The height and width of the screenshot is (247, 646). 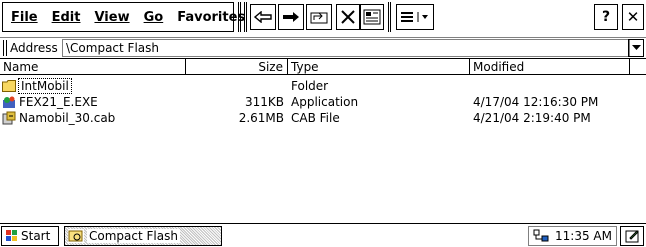 What do you see at coordinates (323, 235) in the screenshot?
I see `taskbar: Start Compact Flash 11:35 AM` at bounding box center [323, 235].